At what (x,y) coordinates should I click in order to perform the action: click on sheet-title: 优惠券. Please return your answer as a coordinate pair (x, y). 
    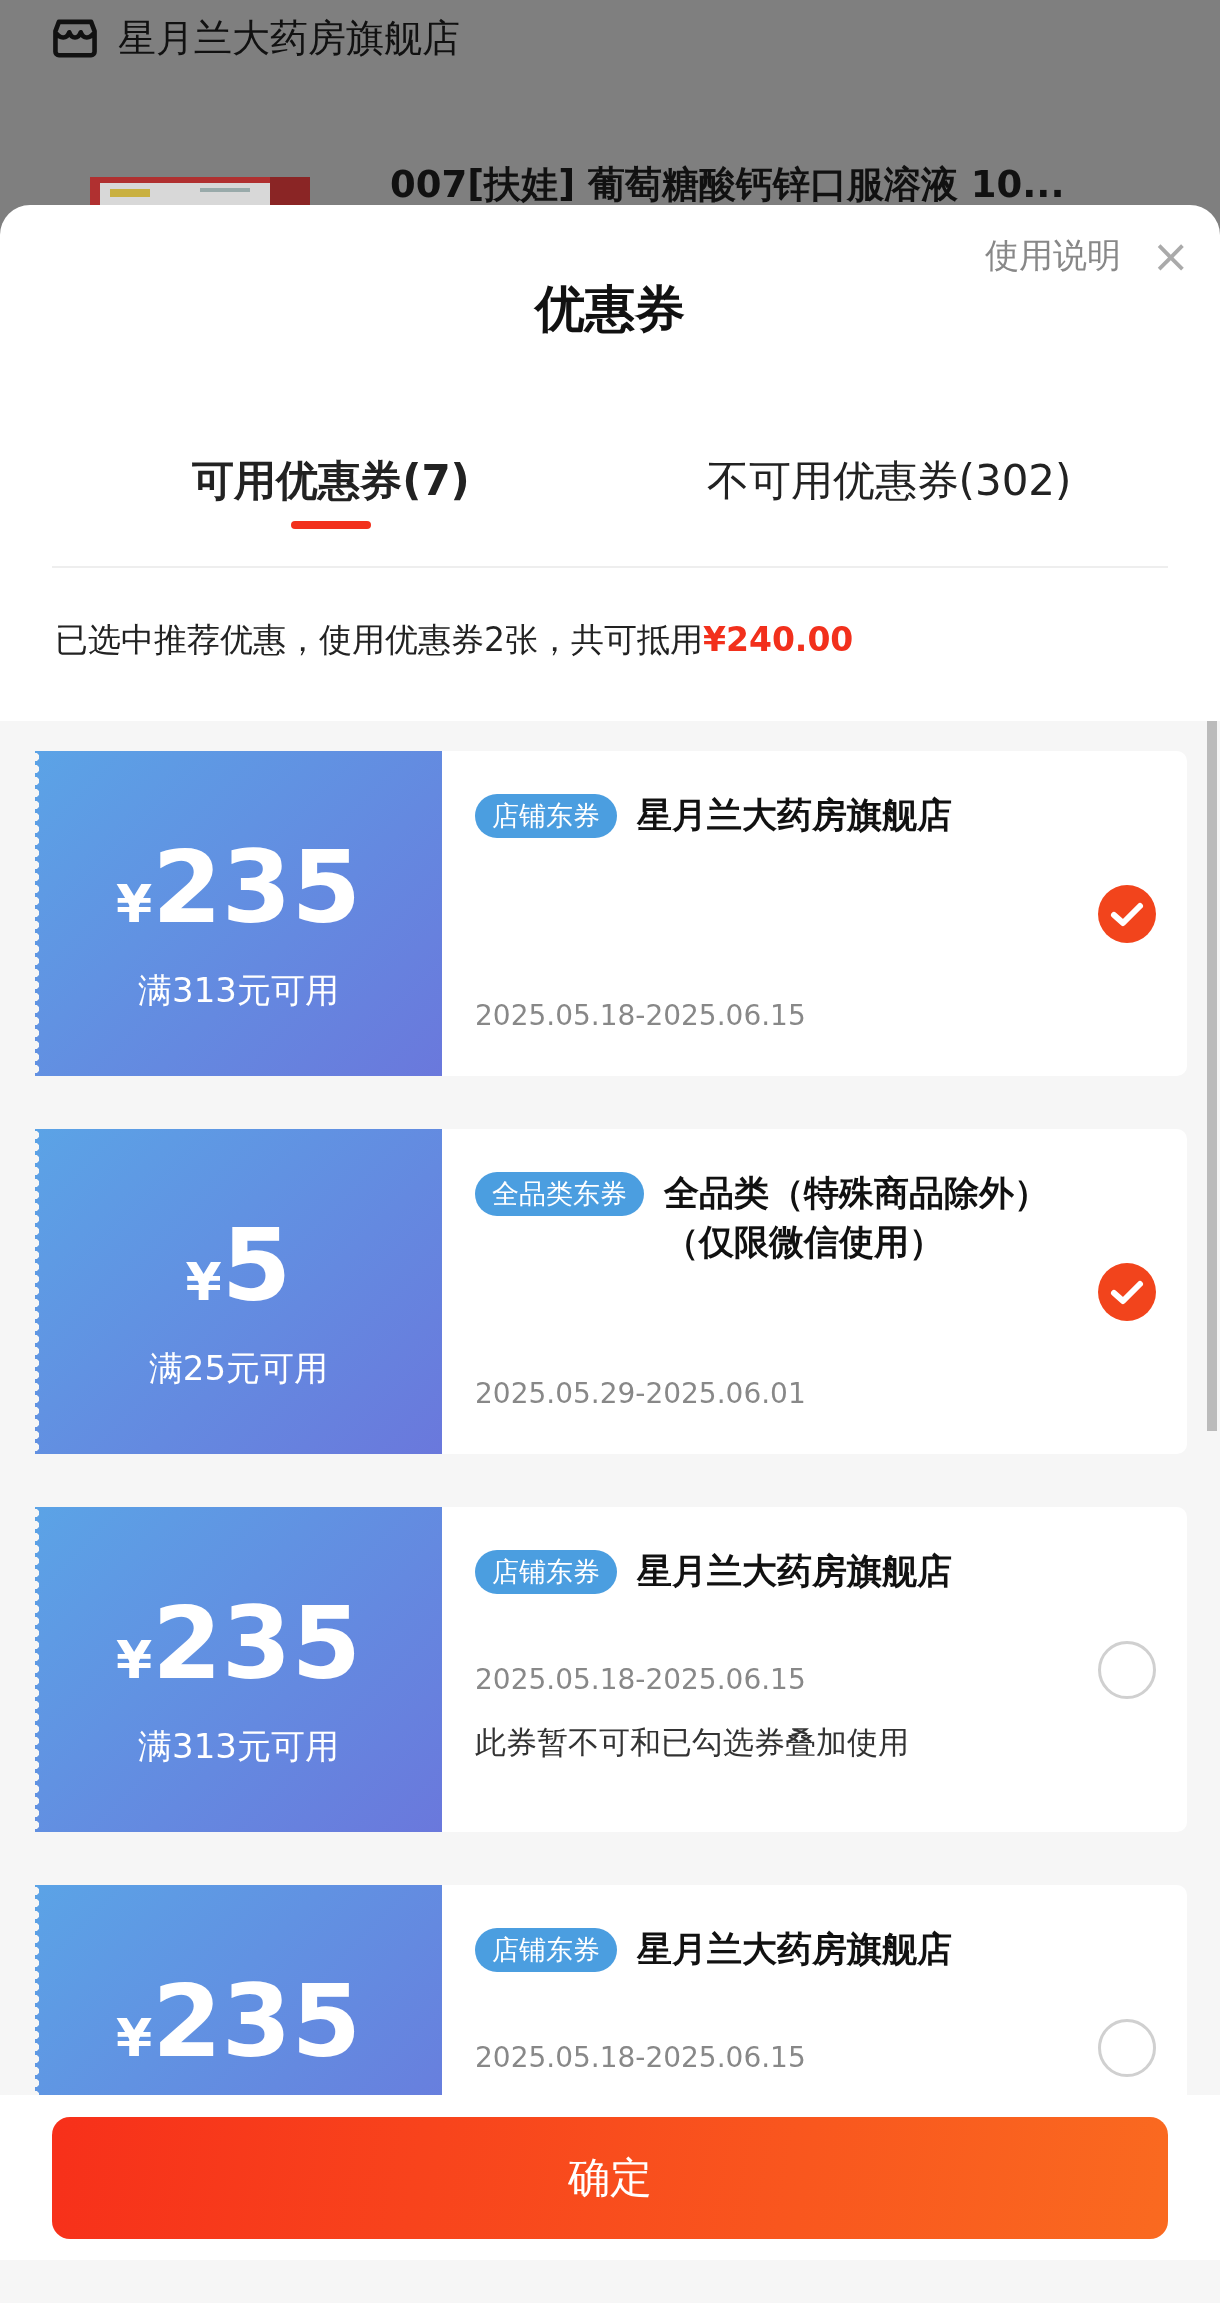
    Looking at the image, I should click on (610, 309).